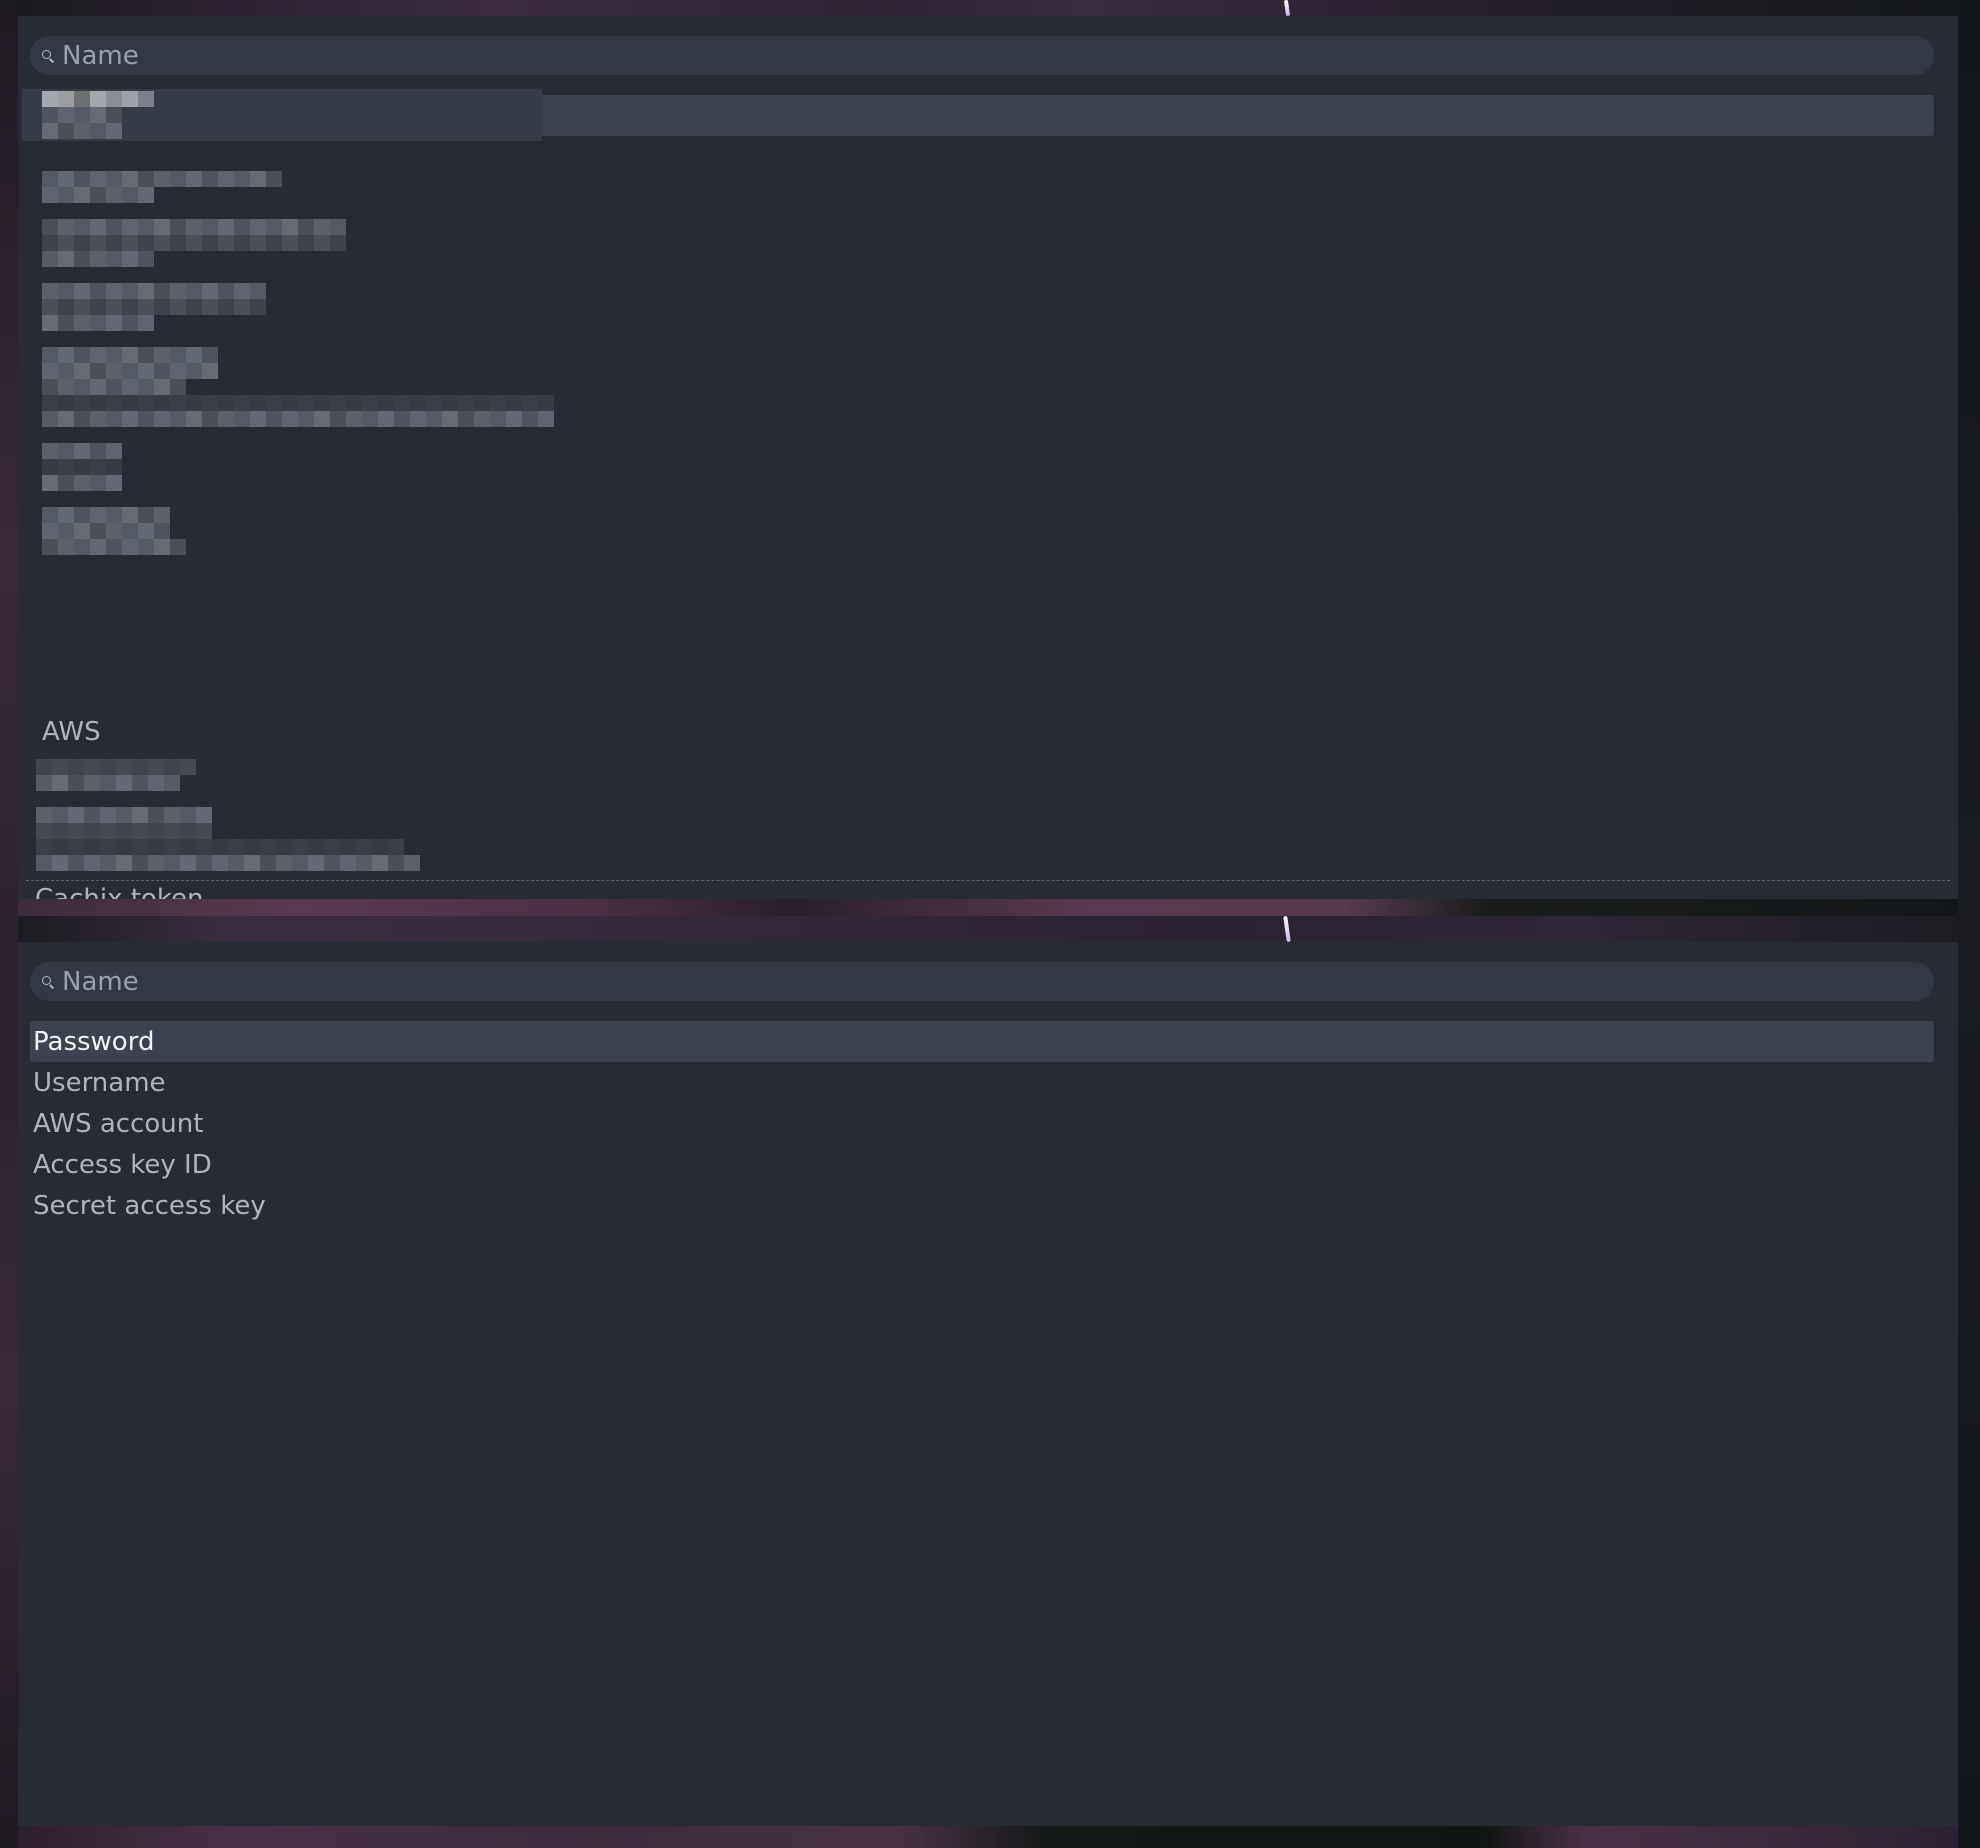 This screenshot has width=1980, height=1848. I want to click on list-item-username: Username, so click(982, 1082).